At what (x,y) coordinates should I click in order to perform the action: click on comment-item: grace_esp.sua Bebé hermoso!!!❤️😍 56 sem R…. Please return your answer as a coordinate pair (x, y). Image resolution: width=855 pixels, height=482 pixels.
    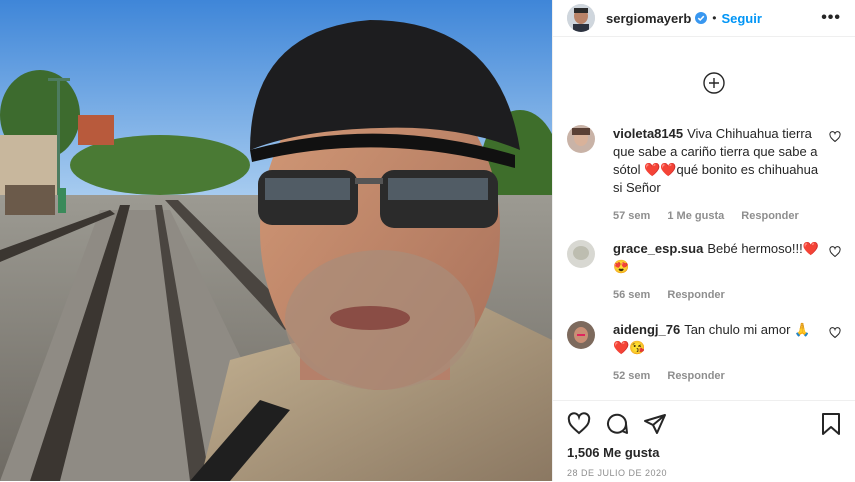
    Looking at the image, I should click on (707, 272).